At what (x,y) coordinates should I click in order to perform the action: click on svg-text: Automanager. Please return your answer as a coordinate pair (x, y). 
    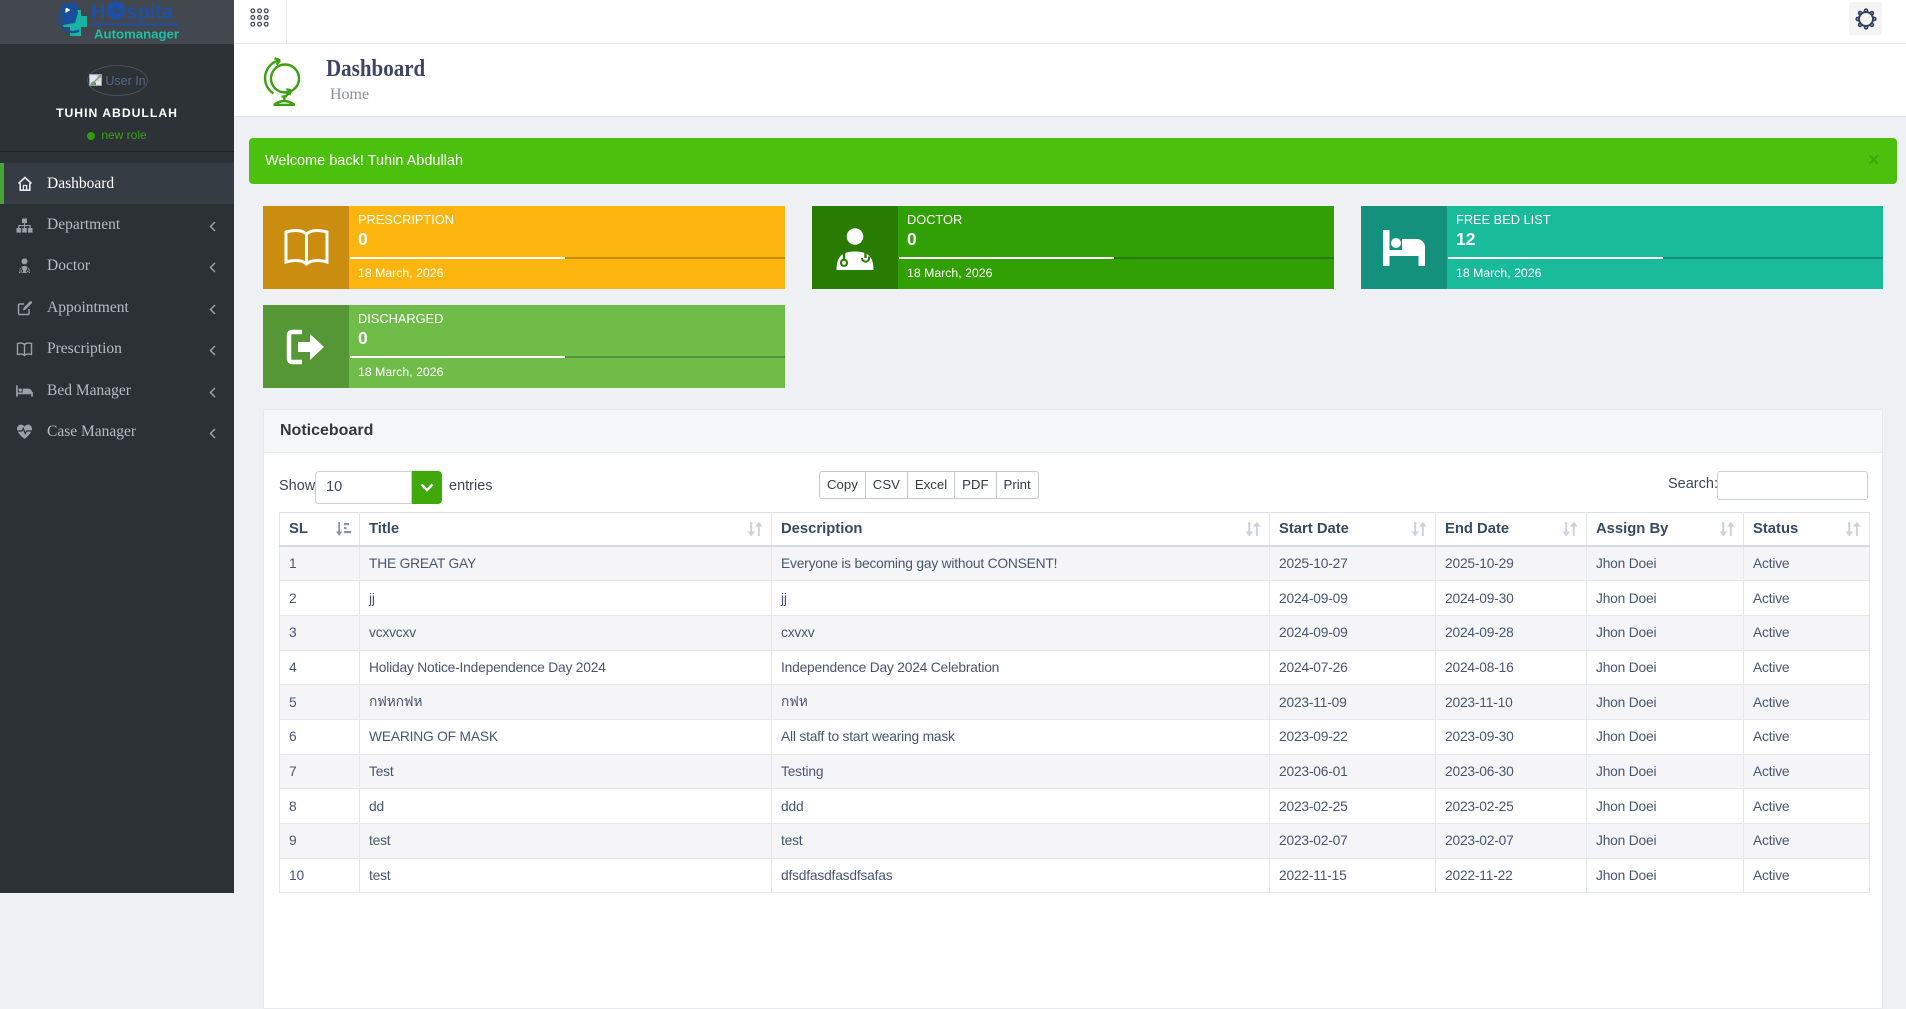
    Looking at the image, I should click on (136, 34).